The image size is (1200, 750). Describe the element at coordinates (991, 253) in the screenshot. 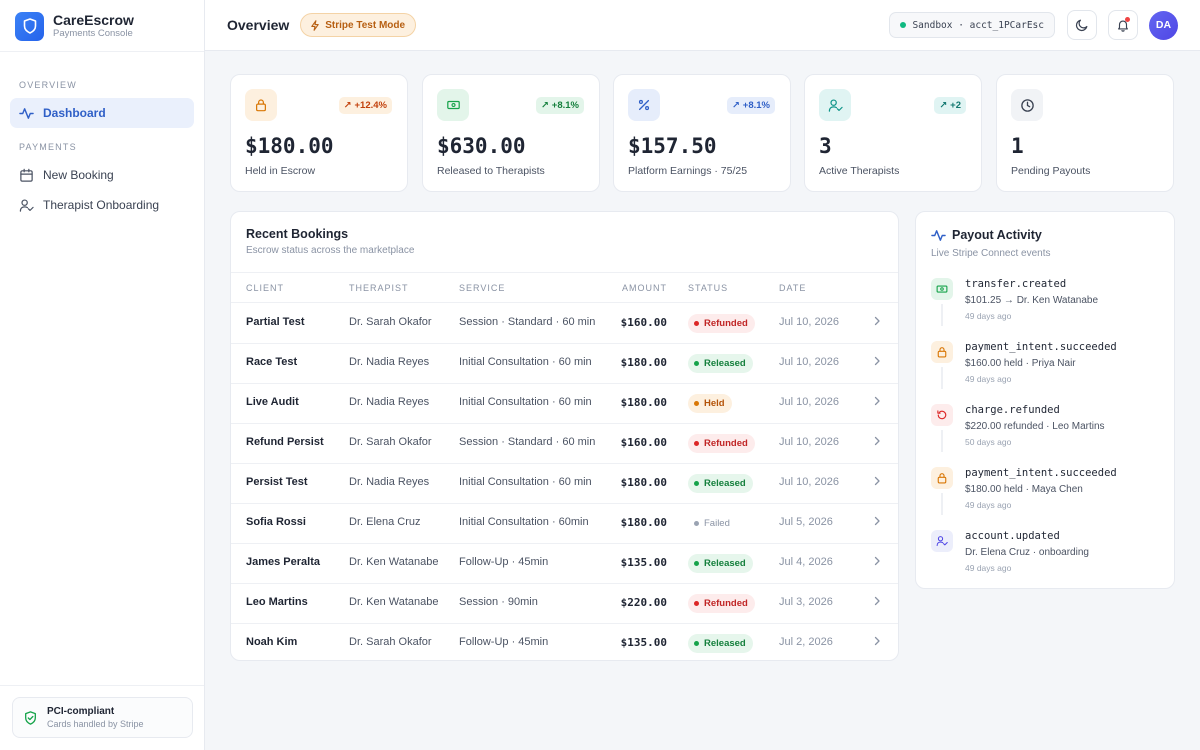

I see `card-subtitle: Live Stripe Connect events` at that location.